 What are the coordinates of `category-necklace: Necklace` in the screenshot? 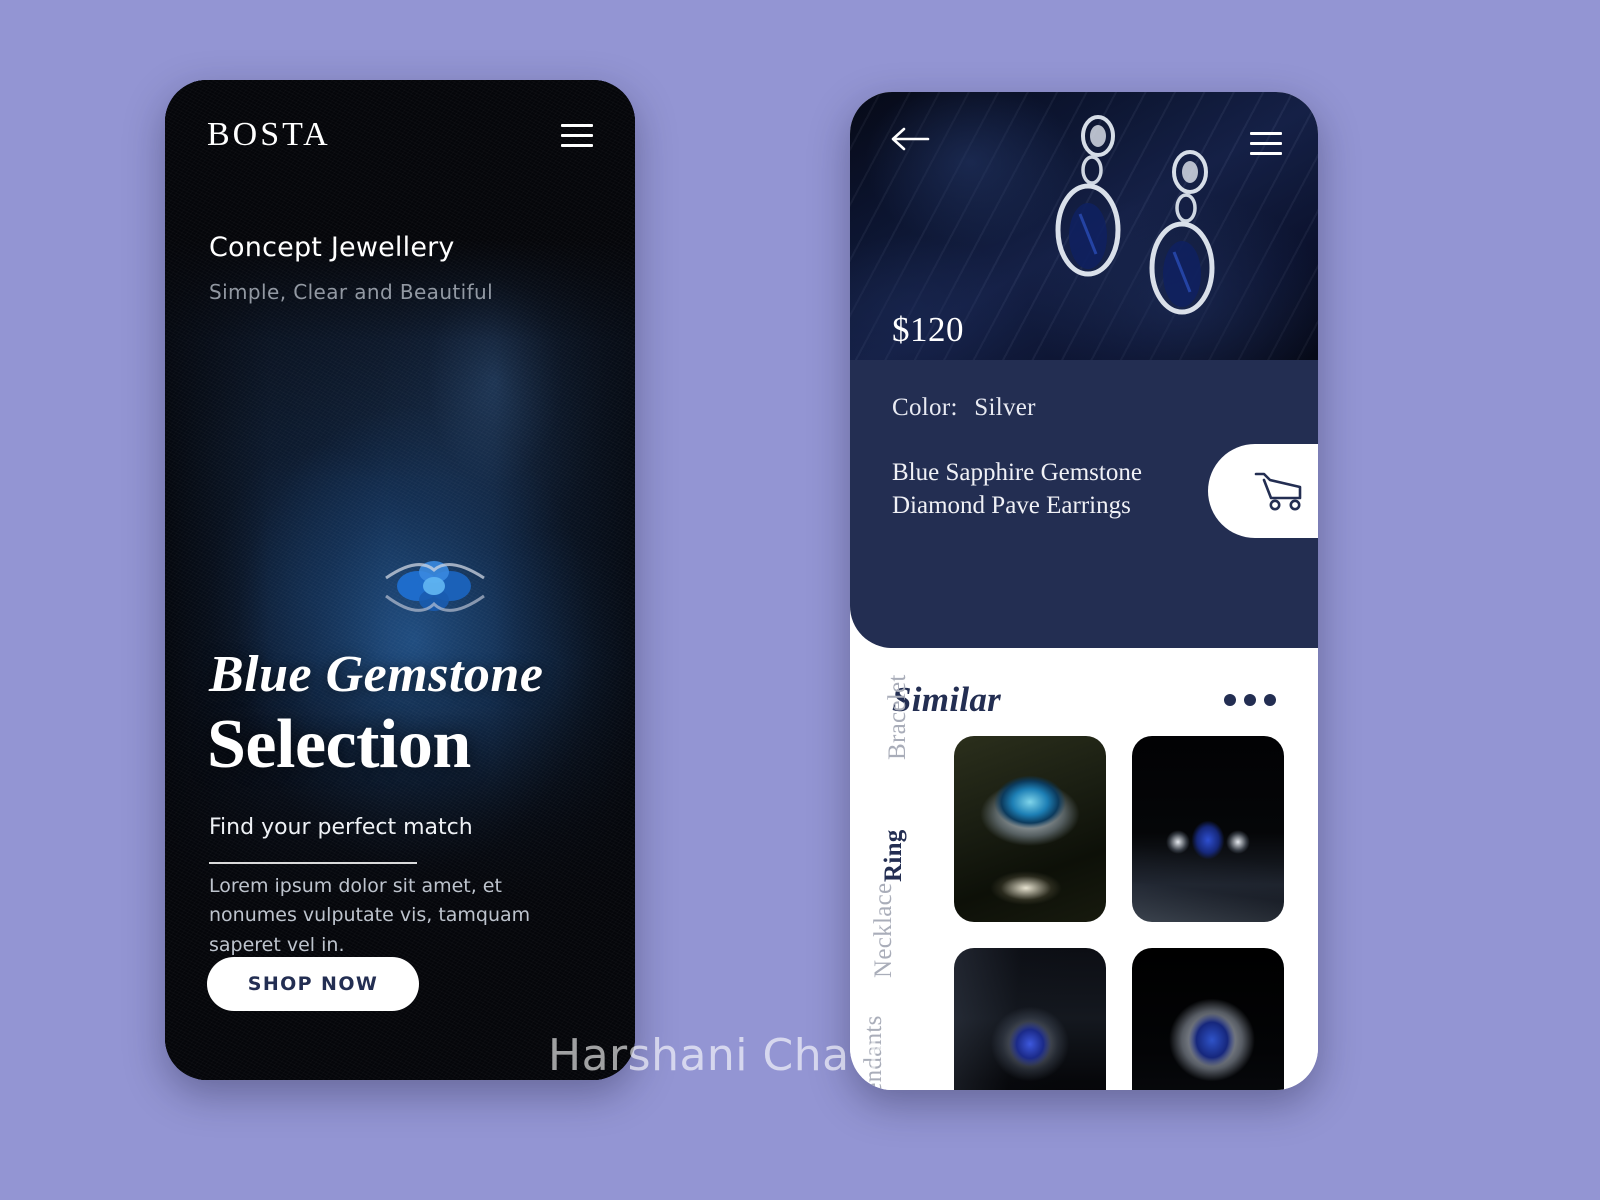 It's located at (884, 930).